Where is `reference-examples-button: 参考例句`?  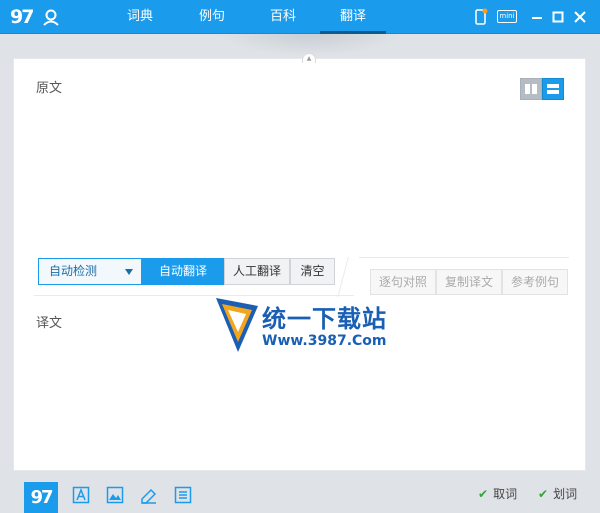 reference-examples-button: 参考例句 is located at coordinates (535, 282).